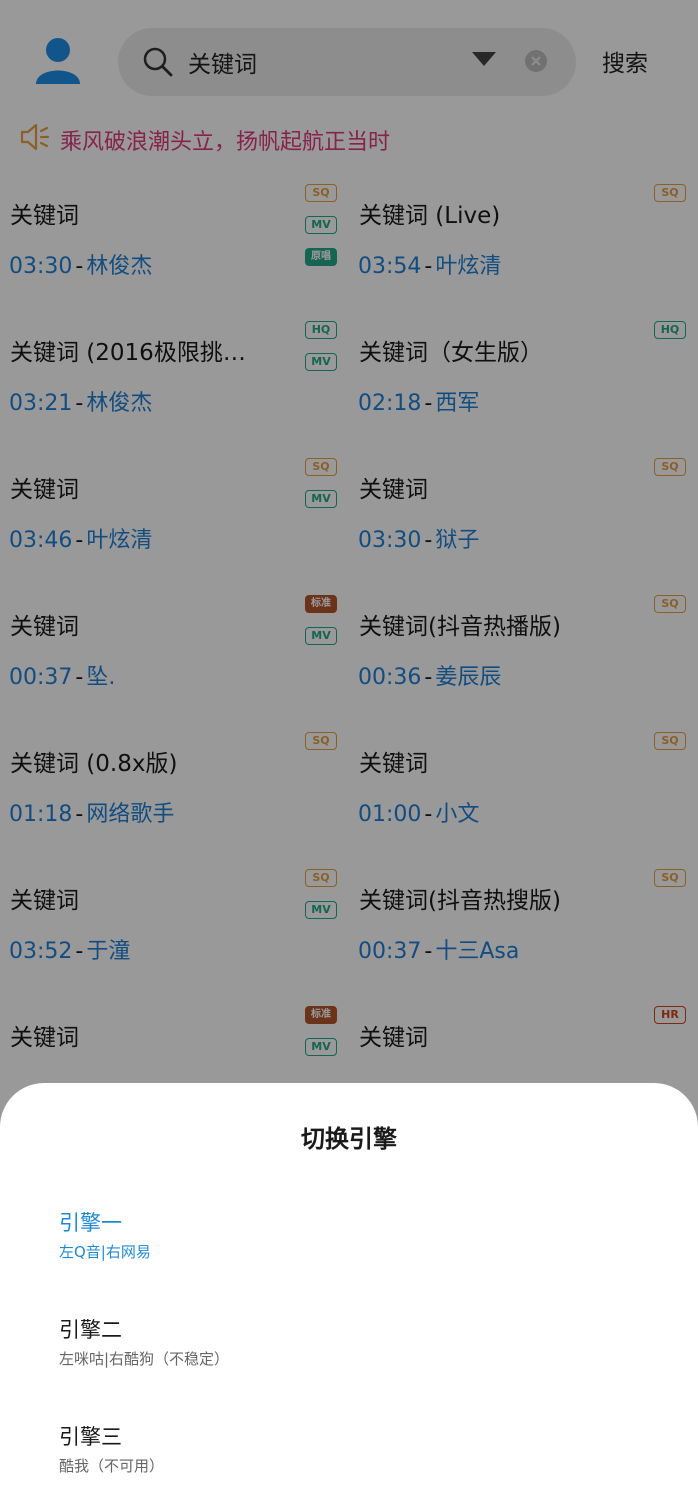 Image resolution: width=698 pixels, height=1500 pixels. Describe the element at coordinates (90, 1330) in the screenshot. I see `engine-name: 引擎二` at that location.